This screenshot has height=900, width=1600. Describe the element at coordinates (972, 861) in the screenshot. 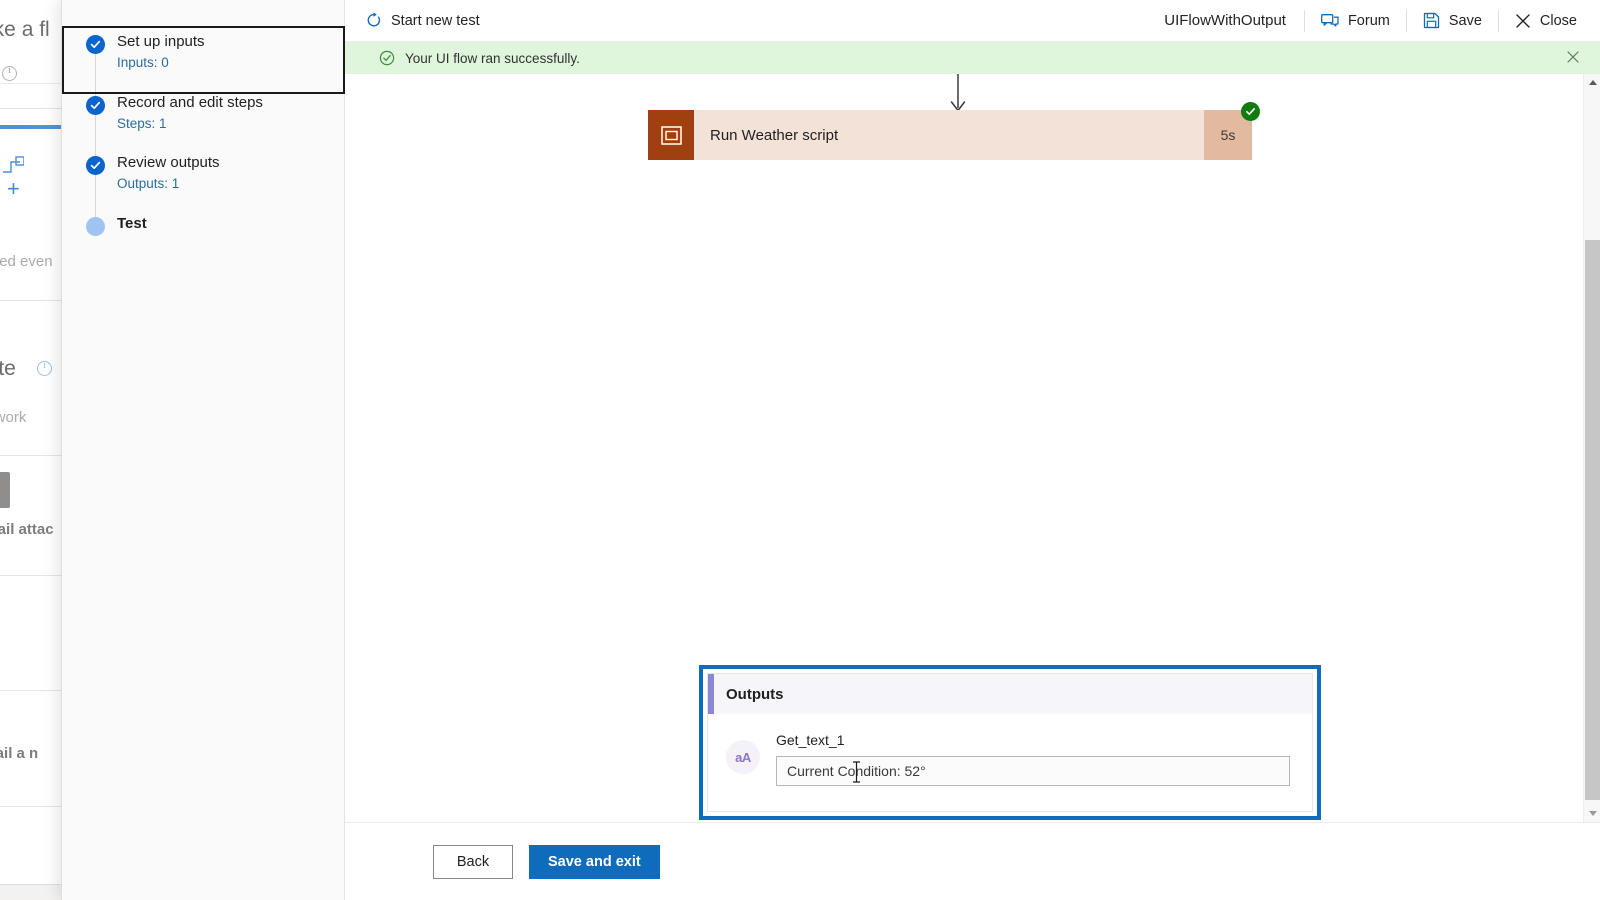

I see `dialog-footer: Back Save and exit` at that location.